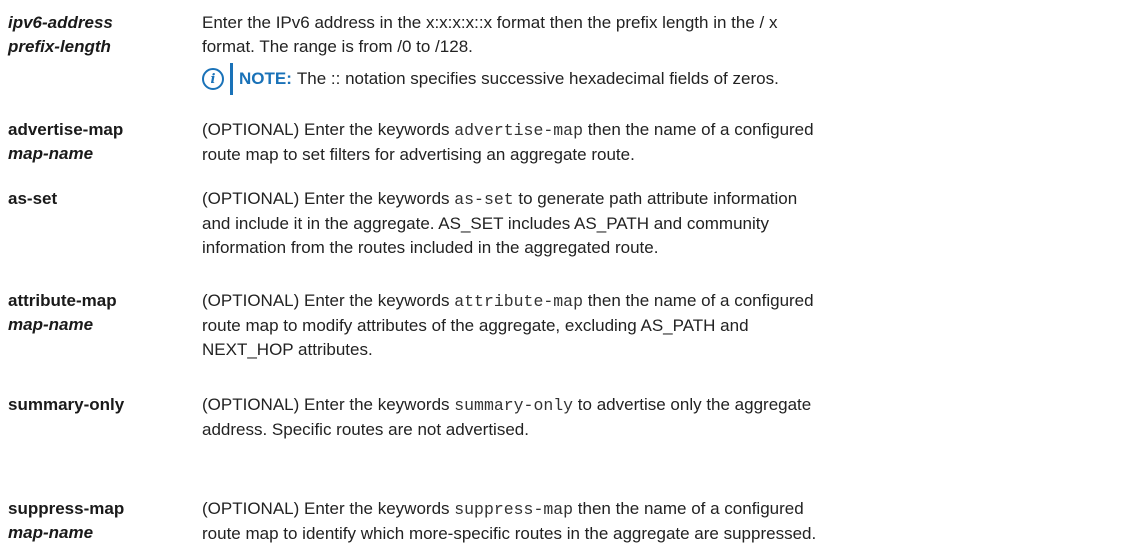  Describe the element at coordinates (213, 79) in the screenshot. I see `info-icon: i` at that location.